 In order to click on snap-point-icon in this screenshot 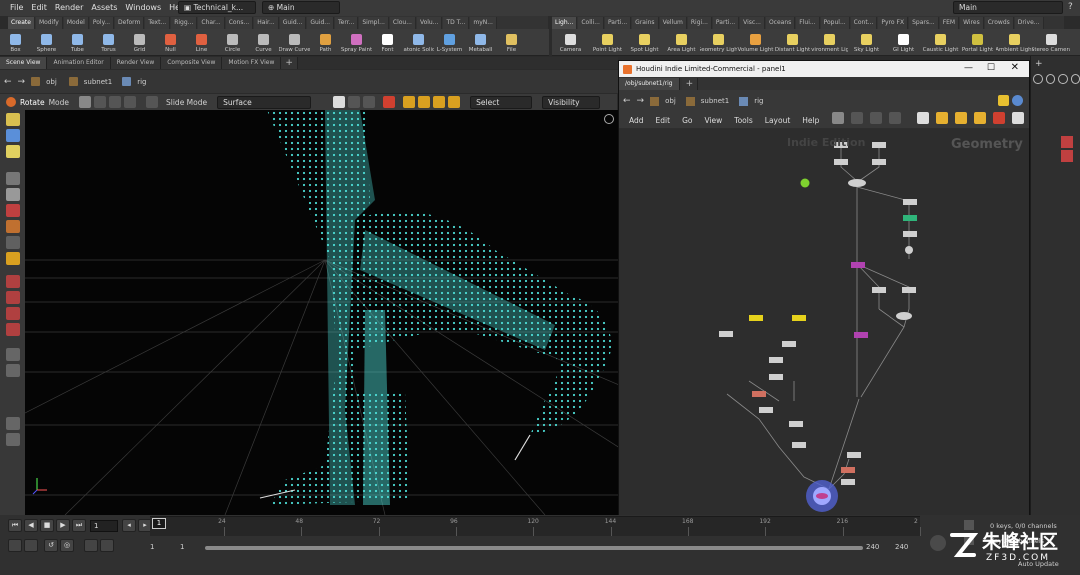, I will do `click(439, 102)`.